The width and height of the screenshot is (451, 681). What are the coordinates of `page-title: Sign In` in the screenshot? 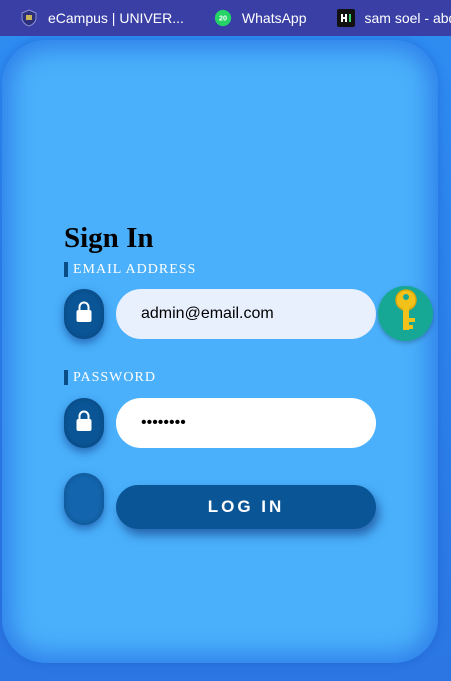 It's located at (109, 238).